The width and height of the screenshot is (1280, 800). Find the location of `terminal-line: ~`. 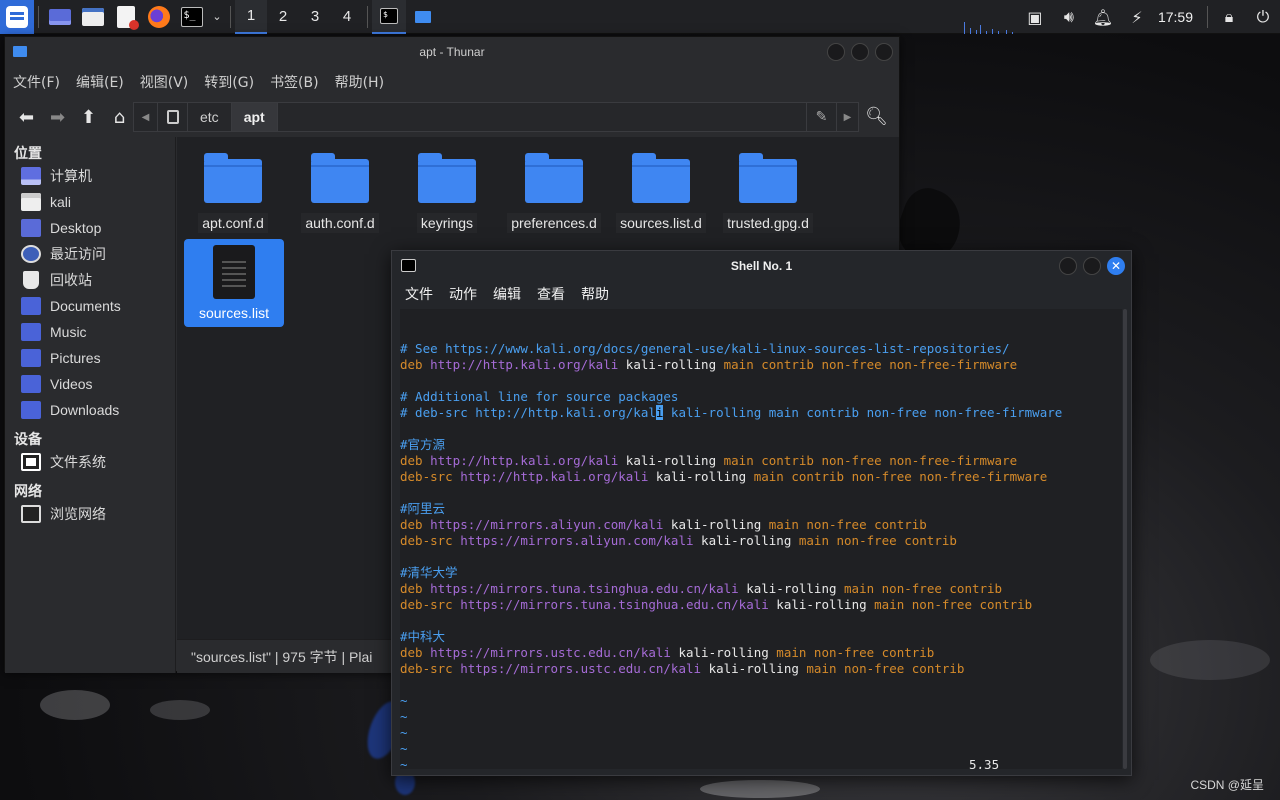

terminal-line: ~ is located at coordinates (761, 733).